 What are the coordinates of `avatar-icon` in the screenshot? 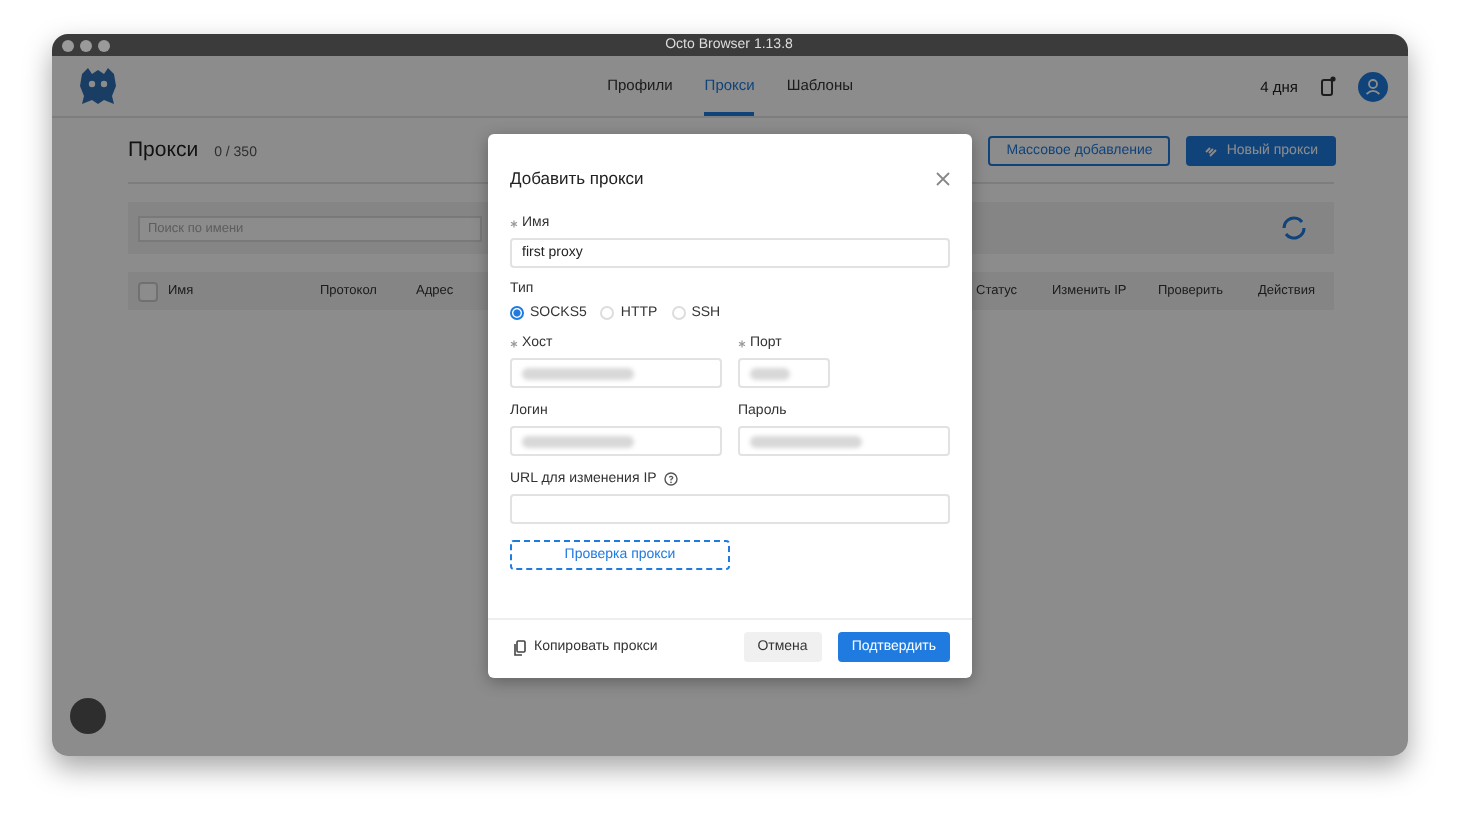 It's located at (1373, 86).